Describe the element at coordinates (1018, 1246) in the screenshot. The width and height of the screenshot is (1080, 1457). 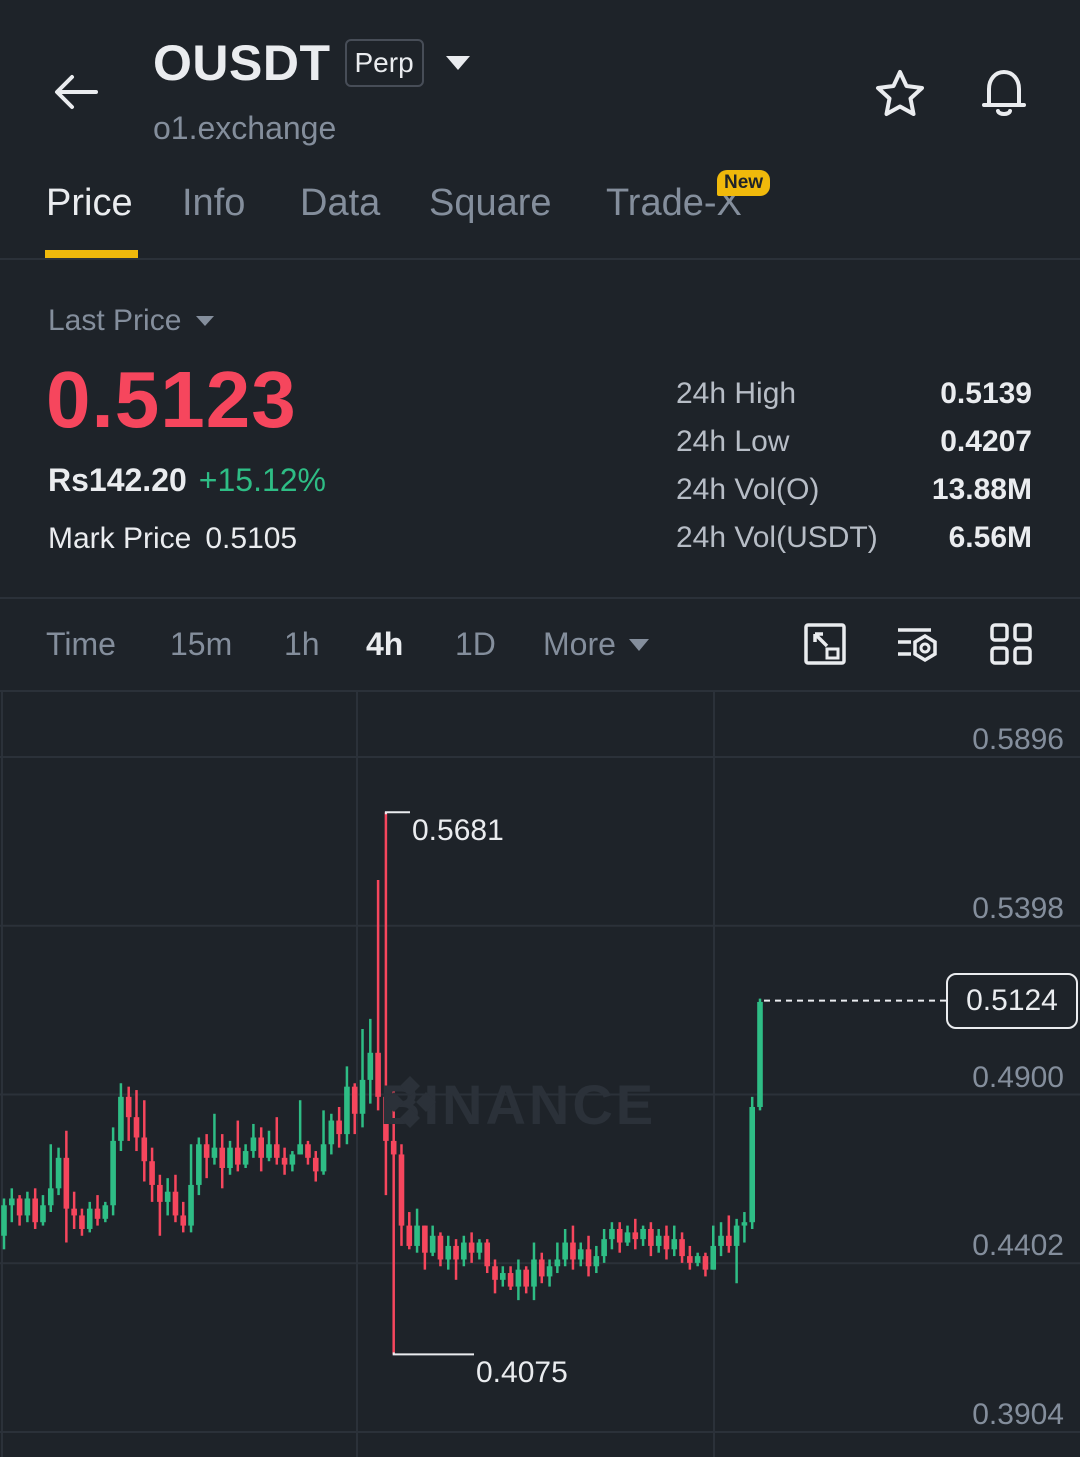
I see `y-tick-label: 0.4402` at that location.